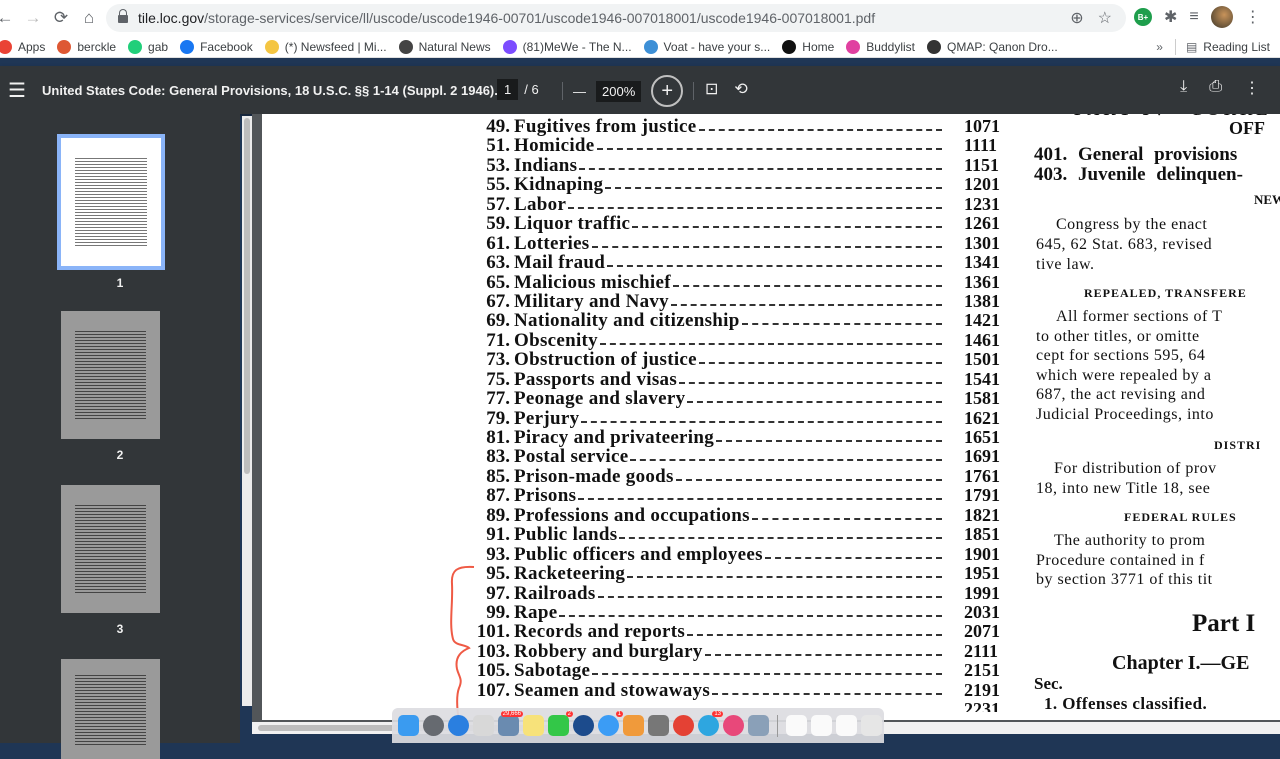 This screenshot has width=1280, height=759. What do you see at coordinates (710, 723) in the screenshot?
I see `telegram-icon: 13` at bounding box center [710, 723].